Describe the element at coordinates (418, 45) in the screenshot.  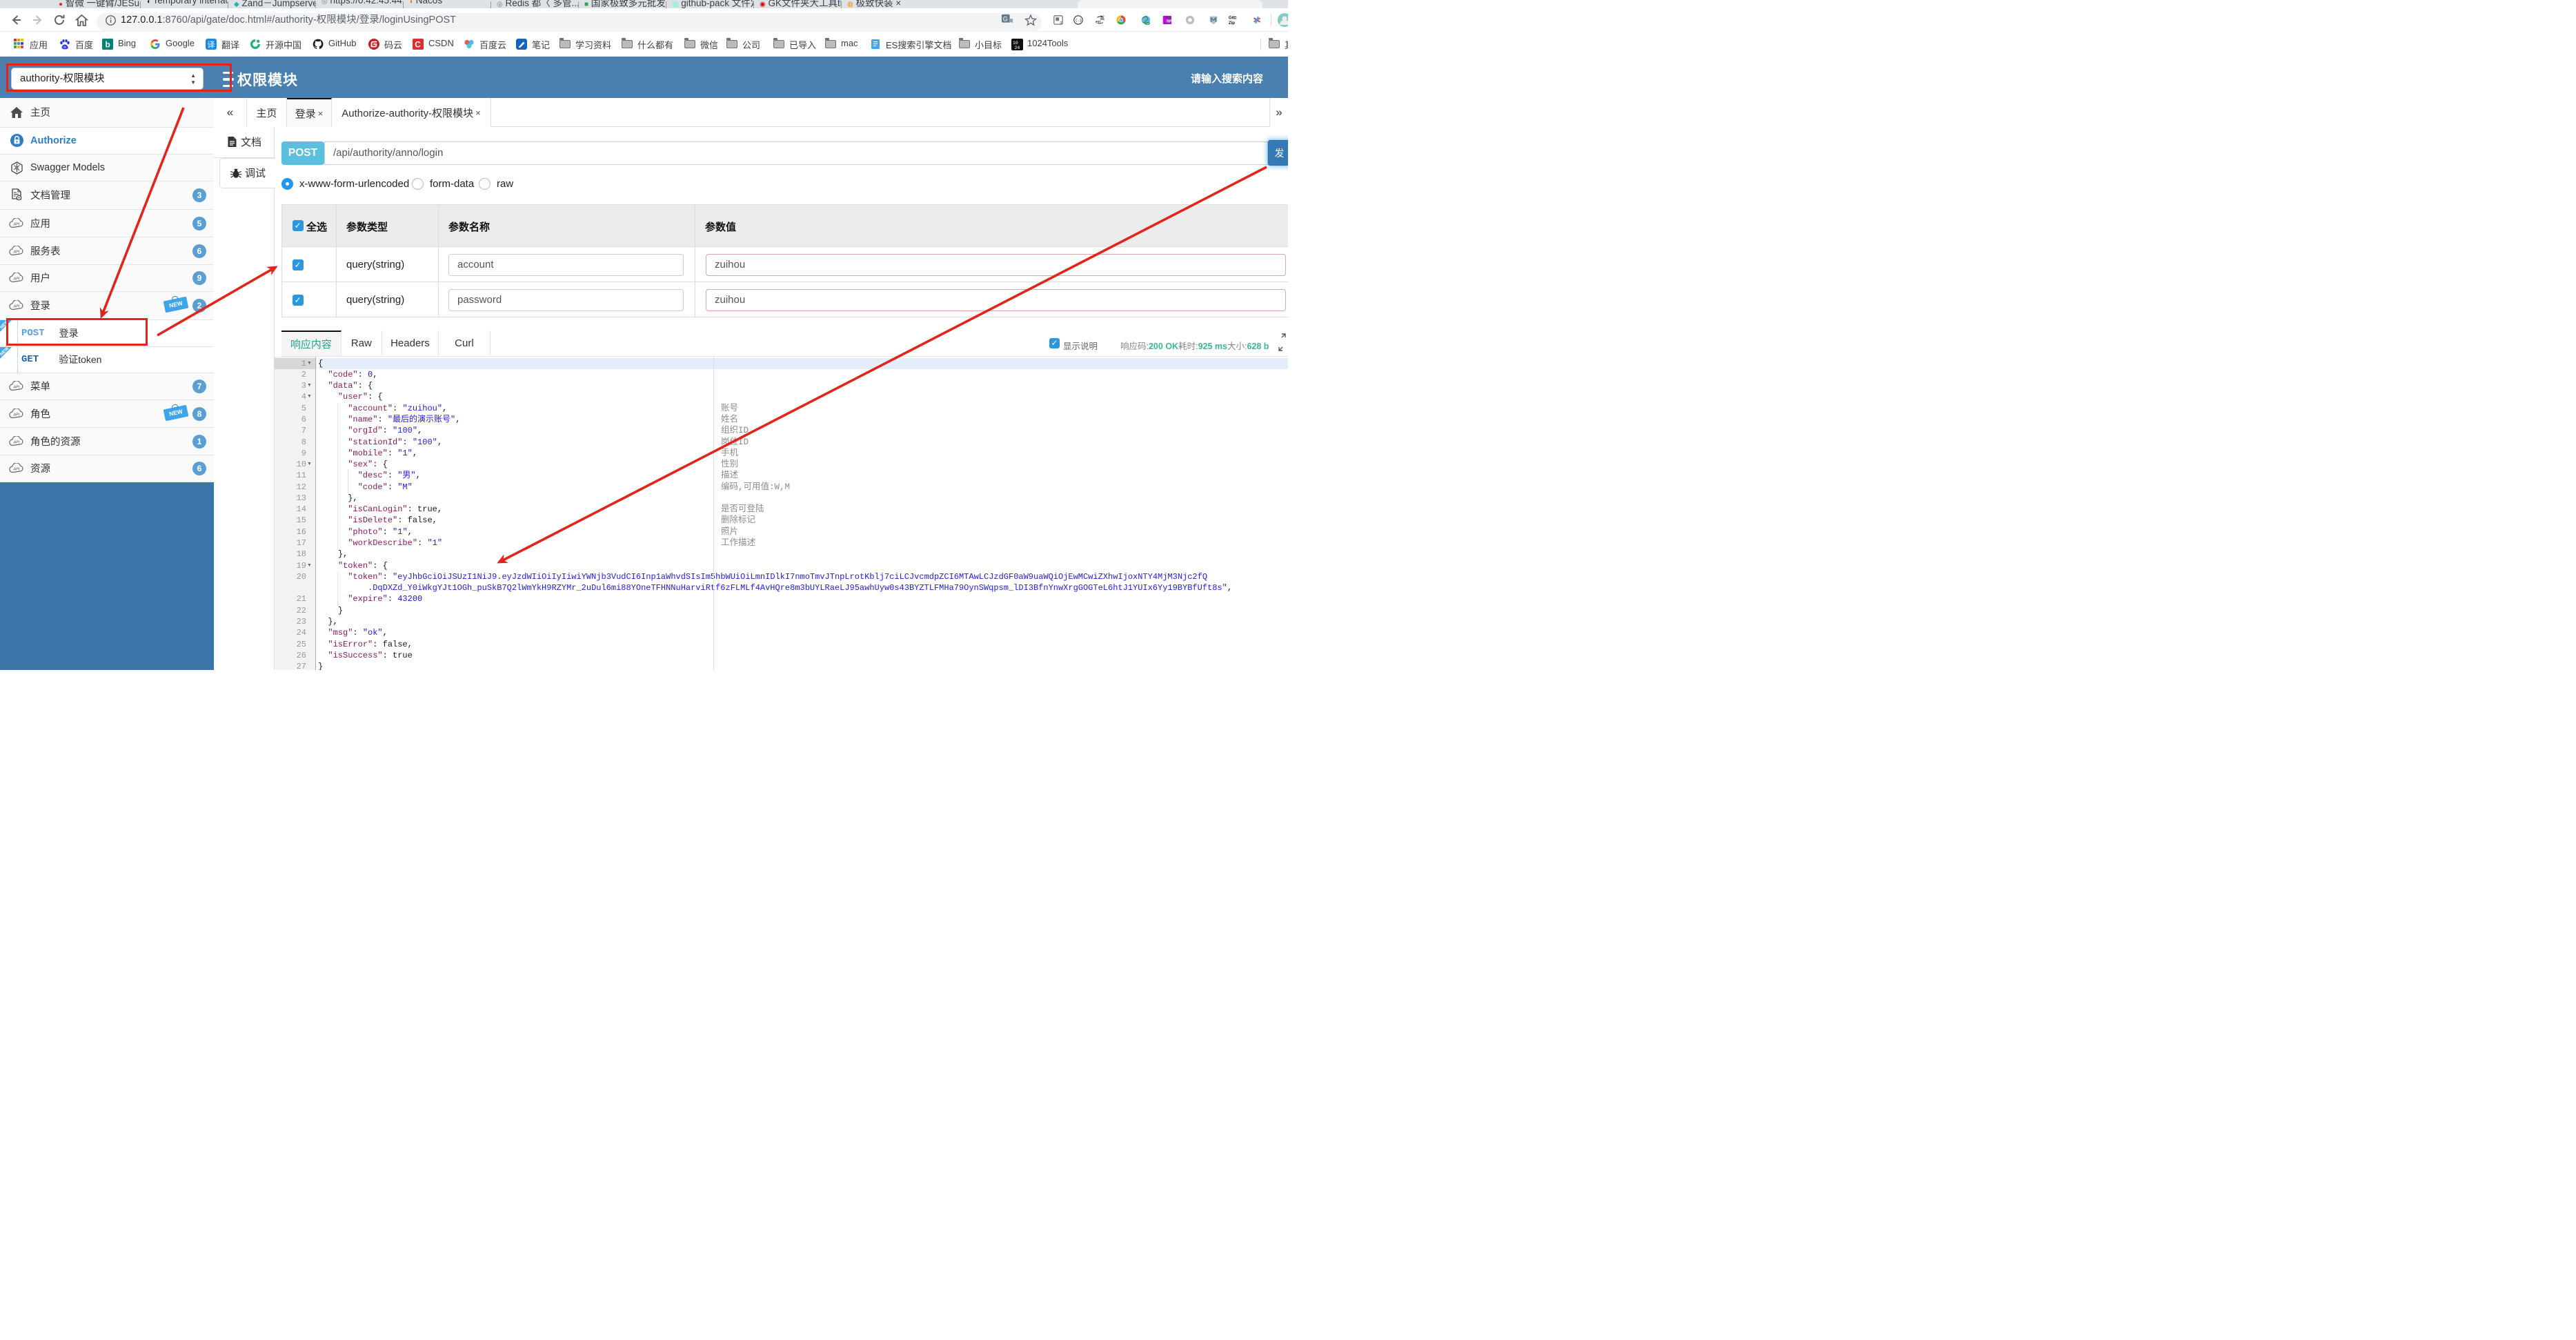
I see `svg-text: C` at that location.